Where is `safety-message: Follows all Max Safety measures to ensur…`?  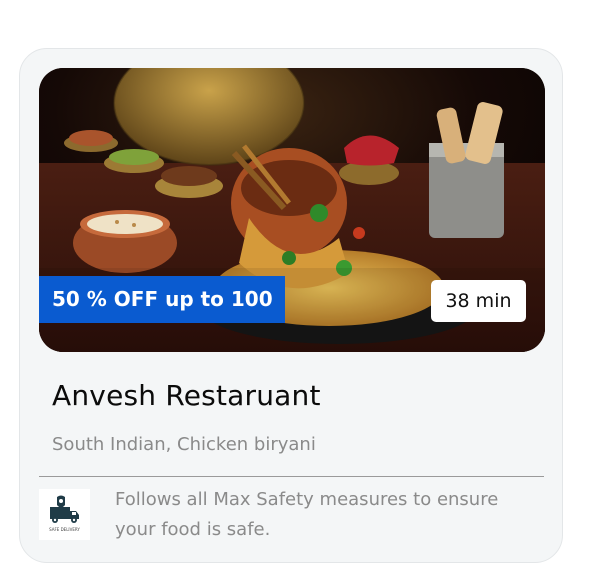
safety-message: Follows all Max Safety measures to ensur… is located at coordinates (307, 514).